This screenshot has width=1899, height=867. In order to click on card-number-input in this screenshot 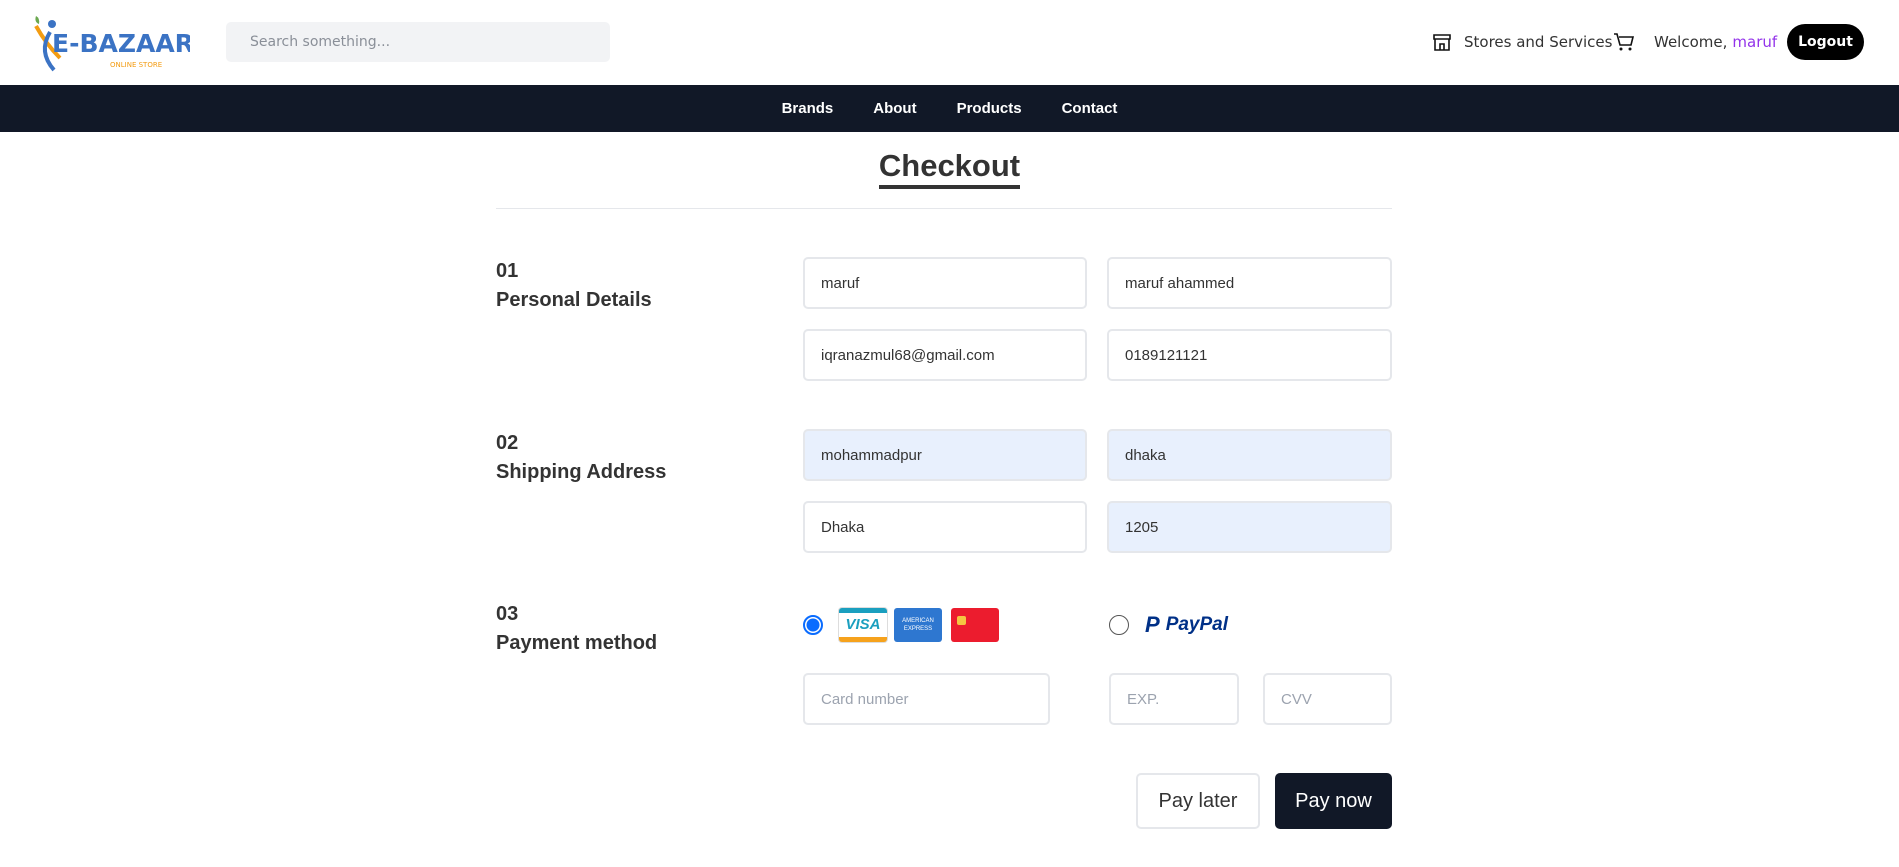, I will do `click(926, 699)`.